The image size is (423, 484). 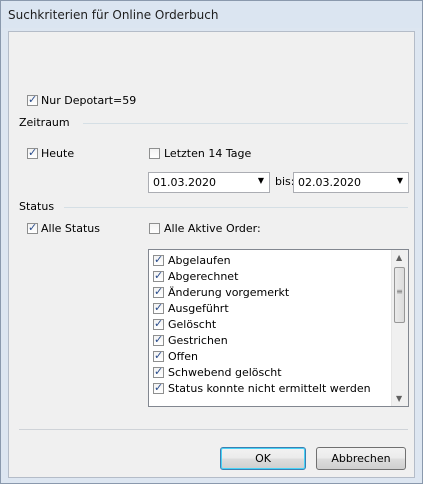 I want to click on heute-label: Heute, so click(x=58, y=153).